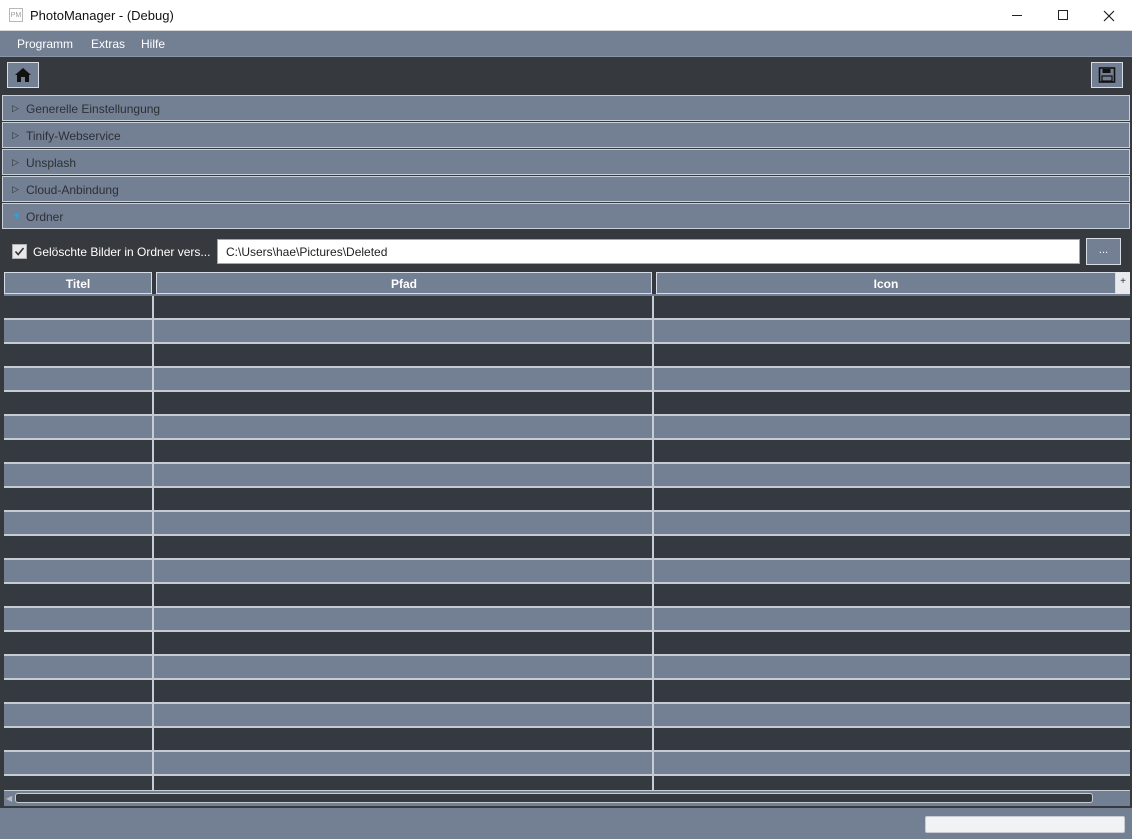  Describe the element at coordinates (404, 283) in the screenshot. I see `column-header-pfad: Pfad` at that location.